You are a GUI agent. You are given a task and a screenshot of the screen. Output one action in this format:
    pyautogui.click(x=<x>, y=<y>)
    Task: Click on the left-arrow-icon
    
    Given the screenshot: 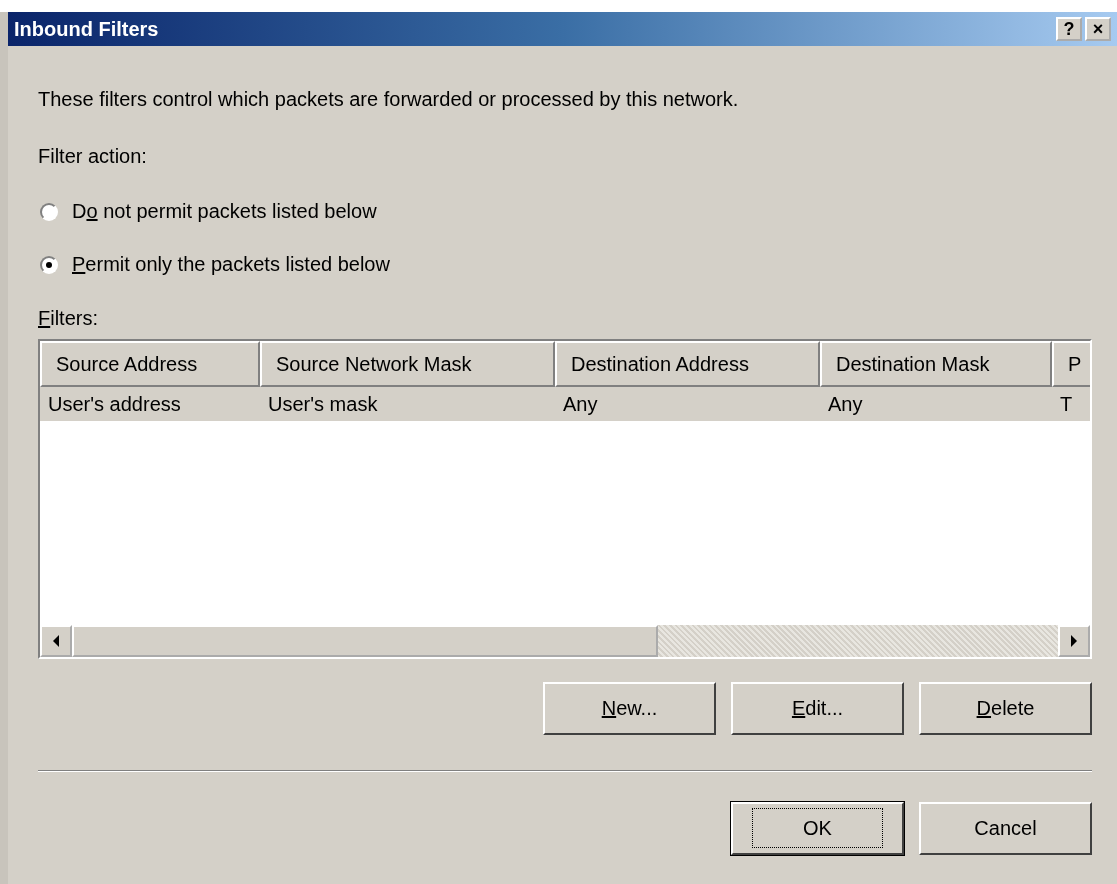 What is the action you would take?
    pyautogui.click(x=56, y=641)
    